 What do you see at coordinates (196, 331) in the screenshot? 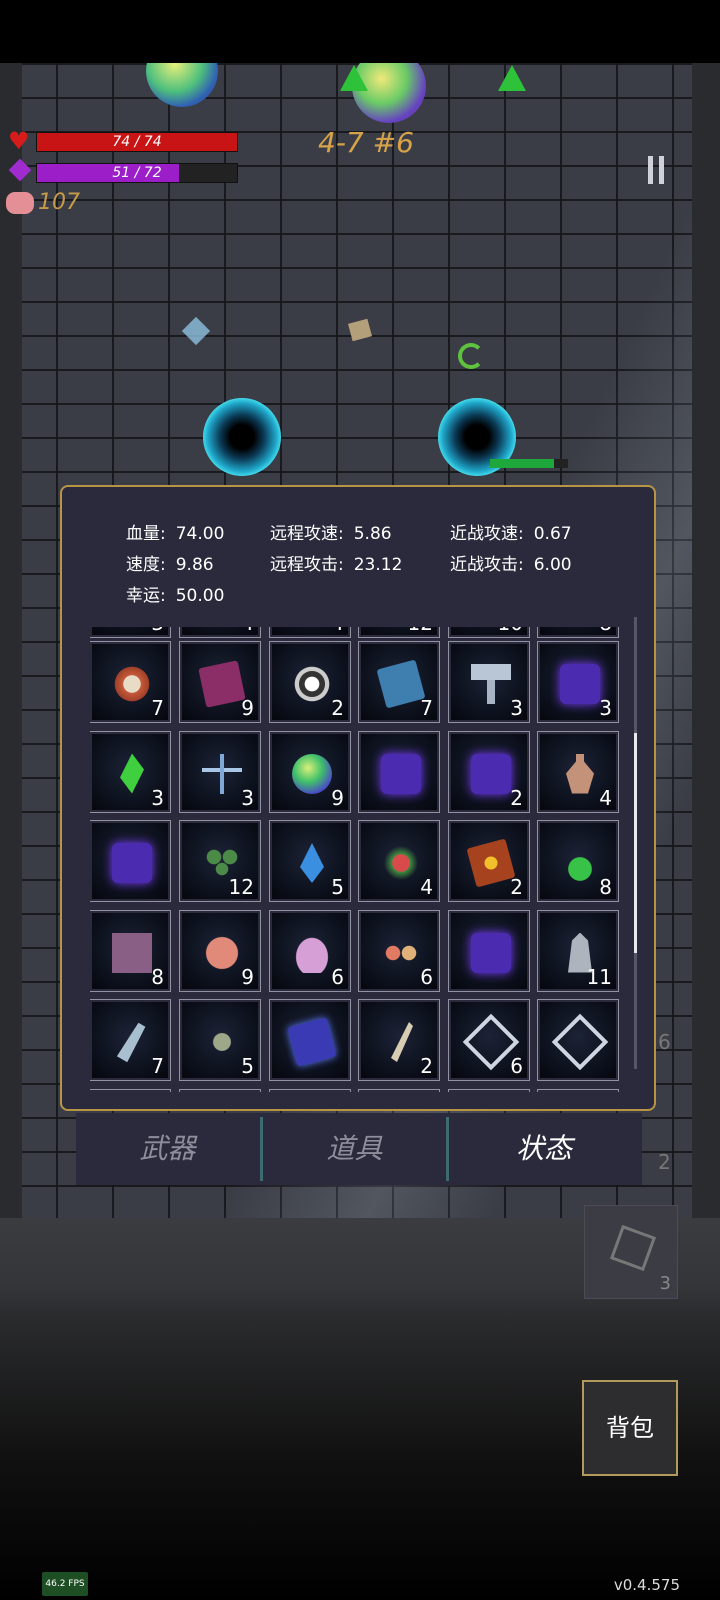
I see `crystal-pickup` at bounding box center [196, 331].